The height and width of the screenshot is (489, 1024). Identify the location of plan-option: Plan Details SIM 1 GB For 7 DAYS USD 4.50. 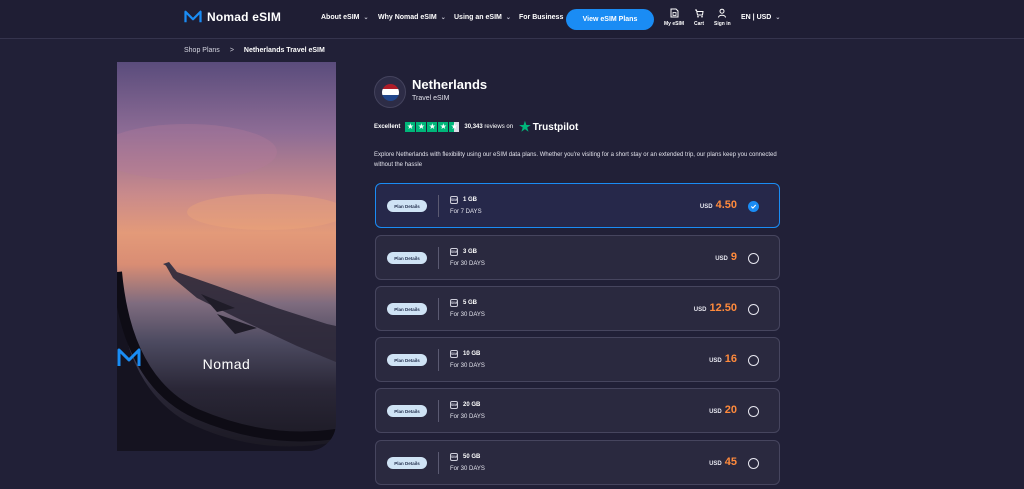
(577, 205).